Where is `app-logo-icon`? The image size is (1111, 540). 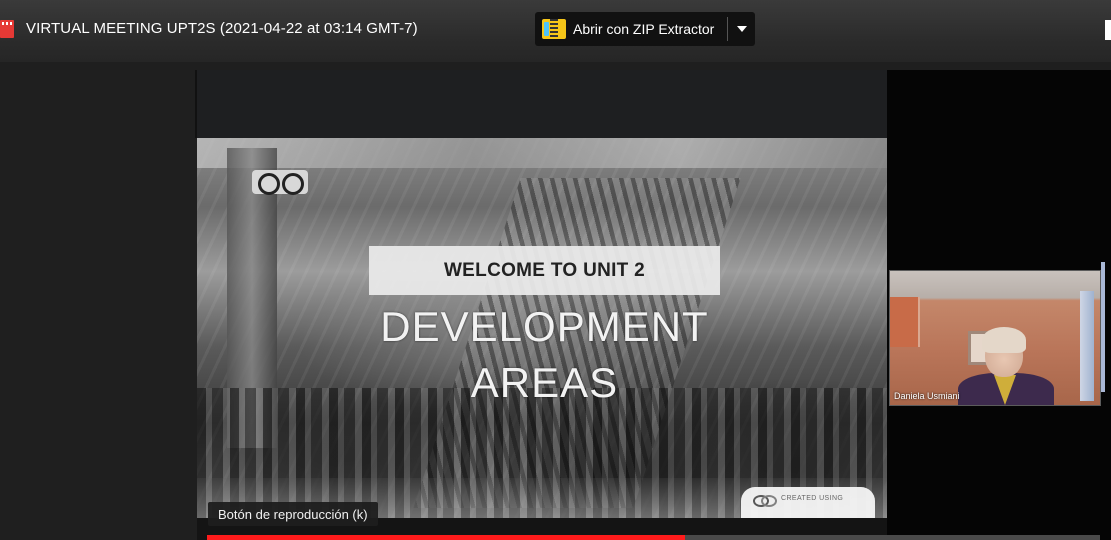 app-logo-icon is located at coordinates (765, 500).